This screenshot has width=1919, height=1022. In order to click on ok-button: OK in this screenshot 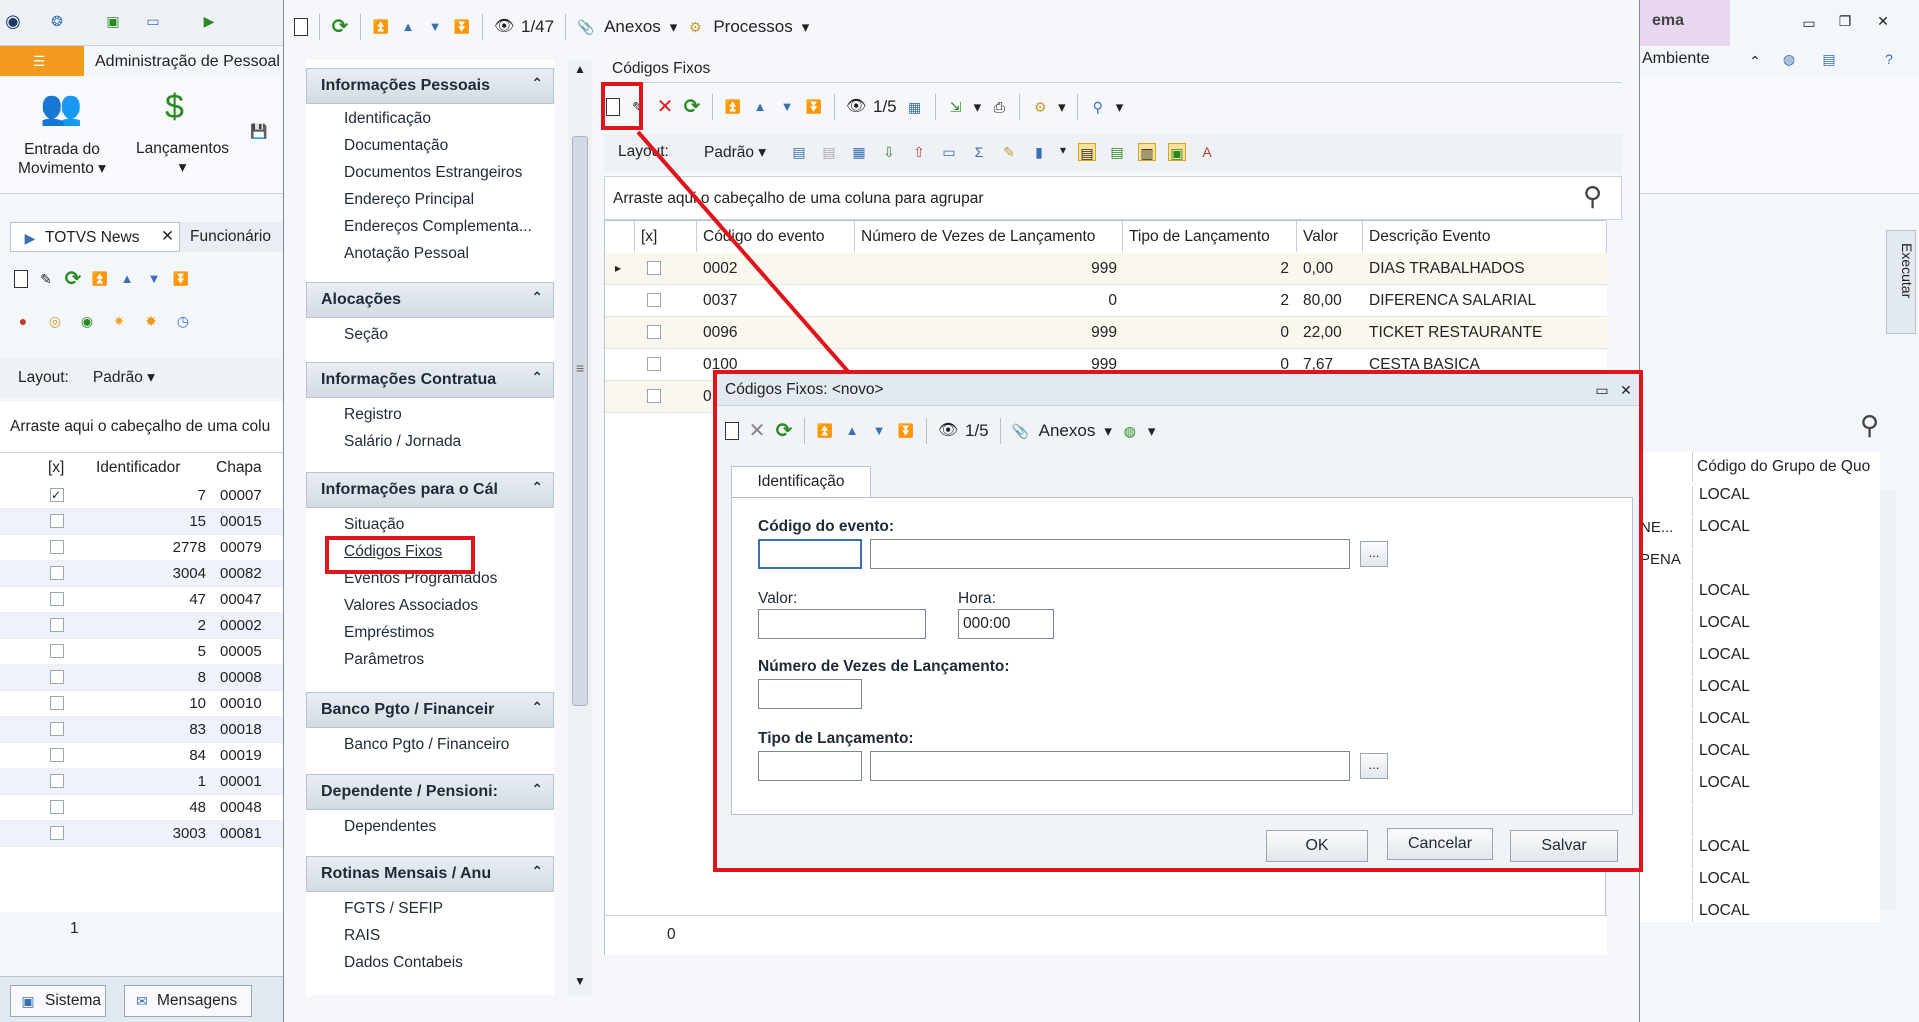, I will do `click(1317, 846)`.